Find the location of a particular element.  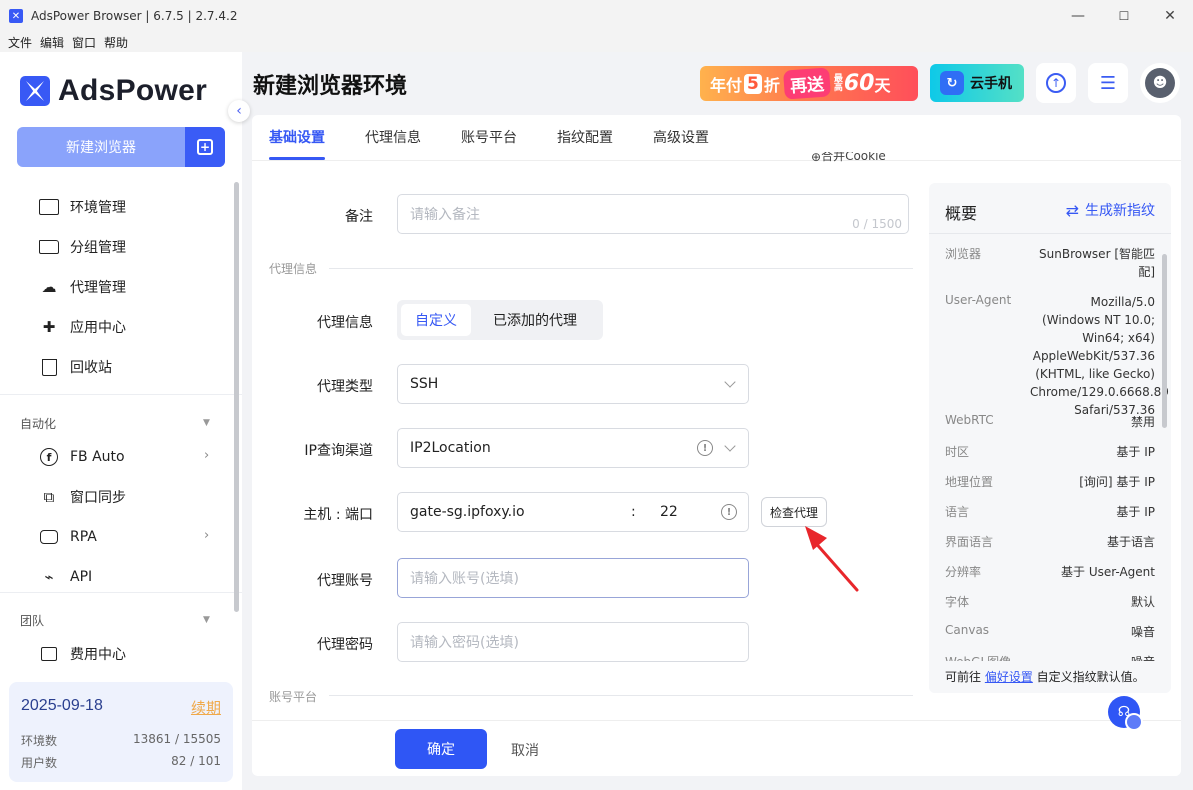

support-headset-icon: ☊ is located at coordinates (1125, 713).